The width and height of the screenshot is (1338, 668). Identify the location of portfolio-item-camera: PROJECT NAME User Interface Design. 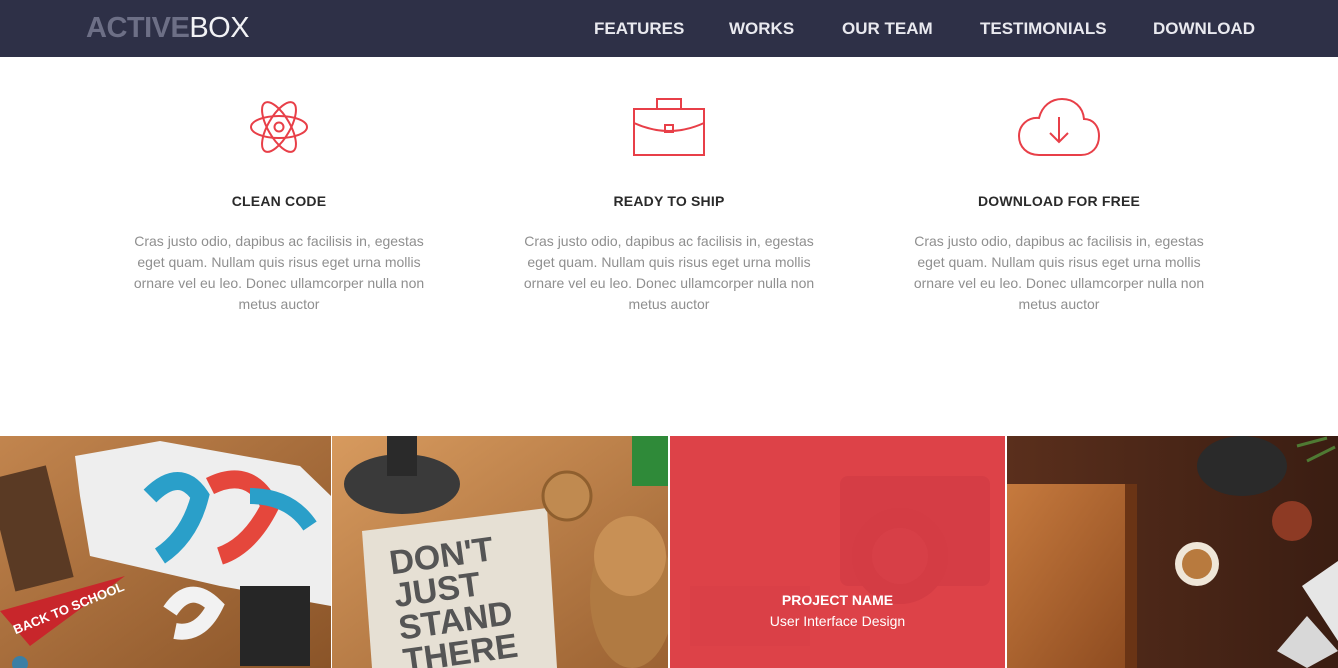
(837, 552).